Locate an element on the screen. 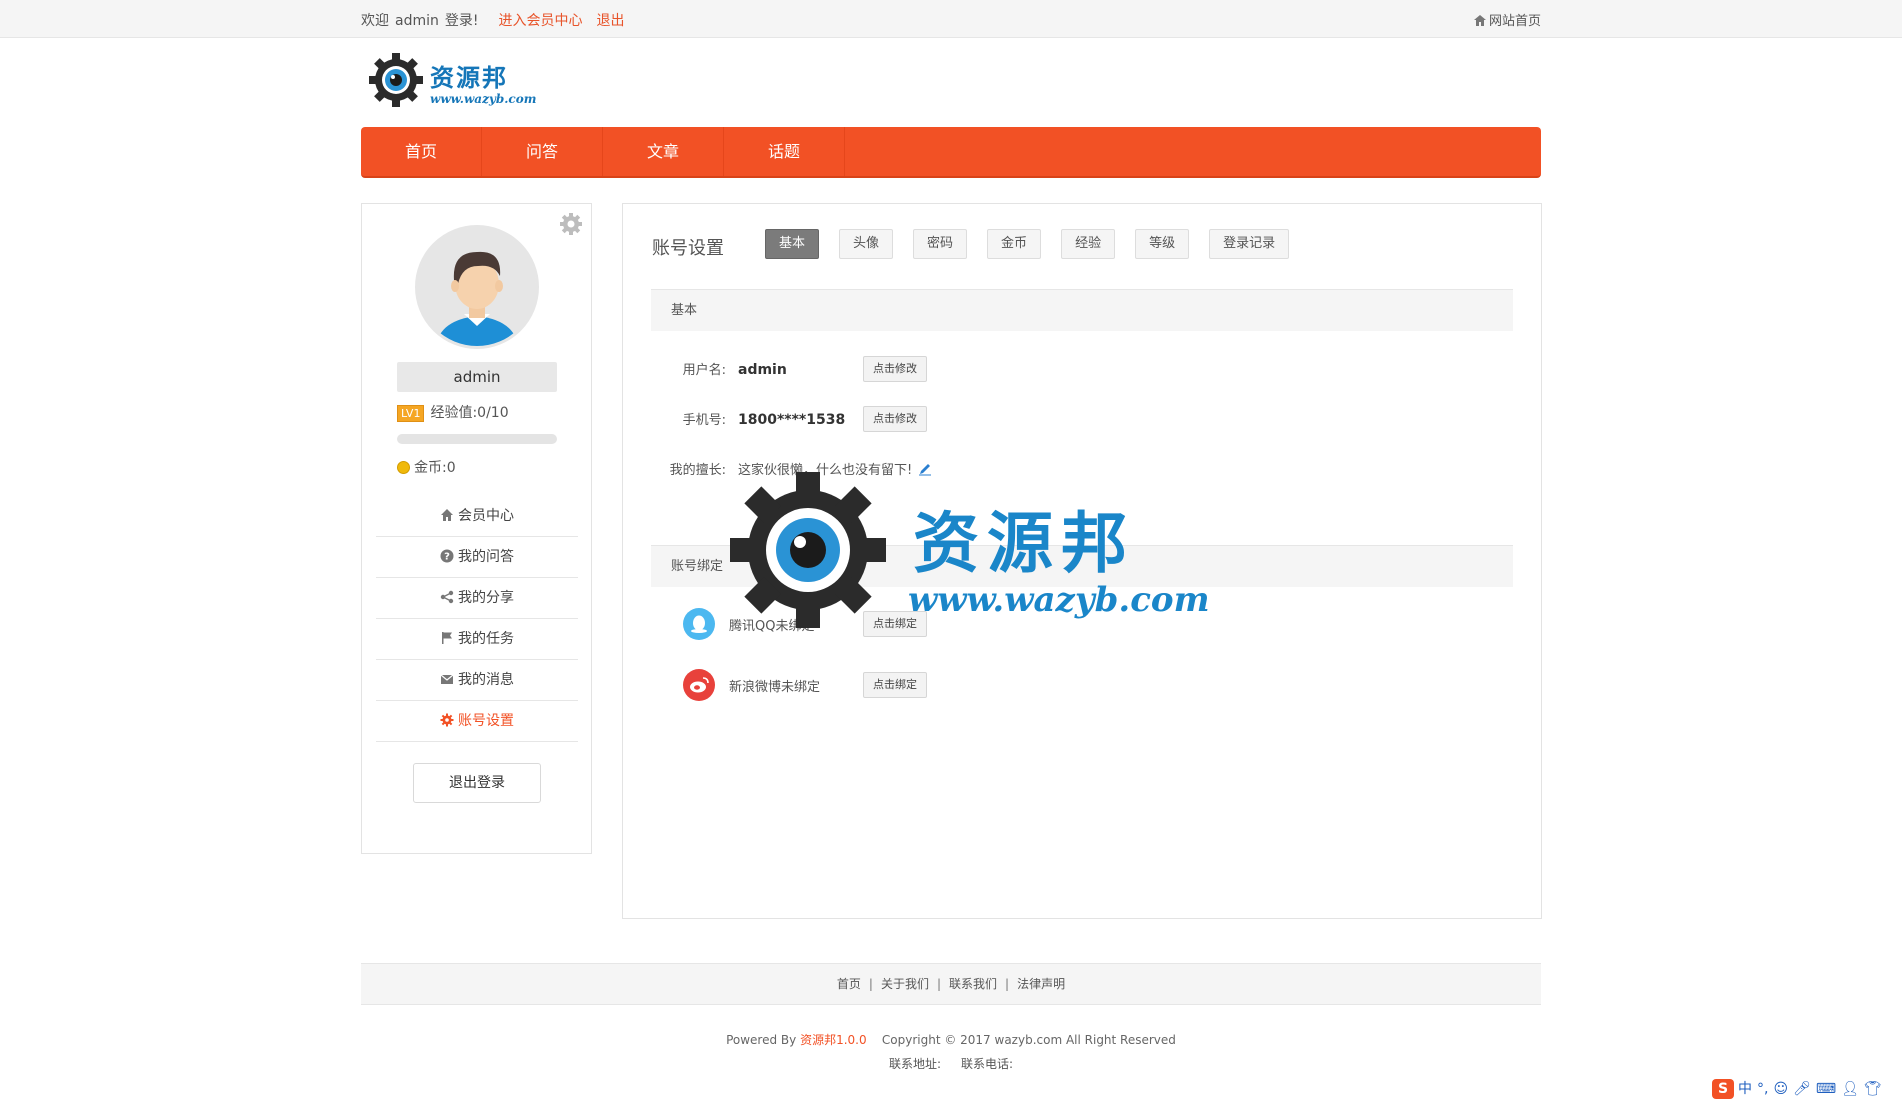 The image size is (1902, 1102). edit-phone-button: 点击修改 is located at coordinates (895, 419).